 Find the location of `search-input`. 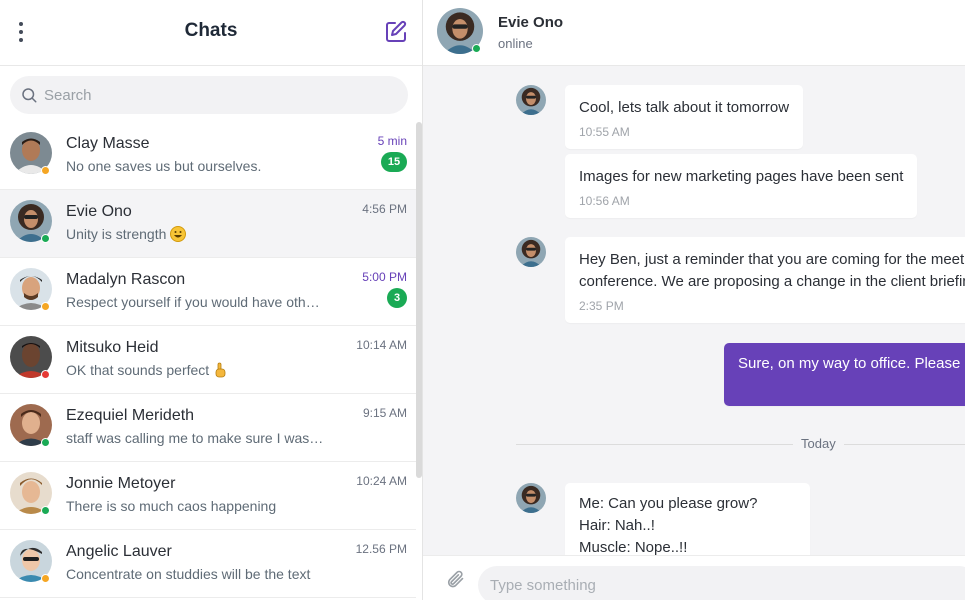

search-input is located at coordinates (214, 95).